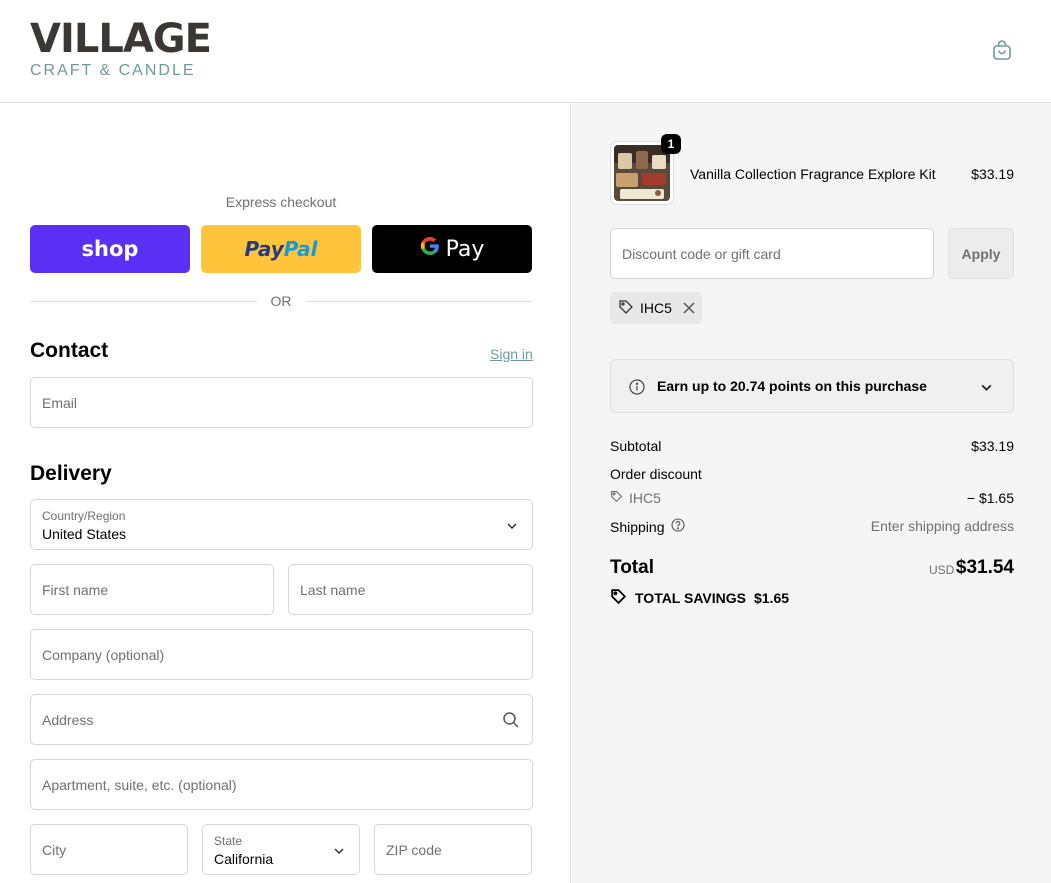 Image resolution: width=1051 pixels, height=883 pixels. What do you see at coordinates (990, 498) in the screenshot?
I see `discount-amount: − $1.65` at bounding box center [990, 498].